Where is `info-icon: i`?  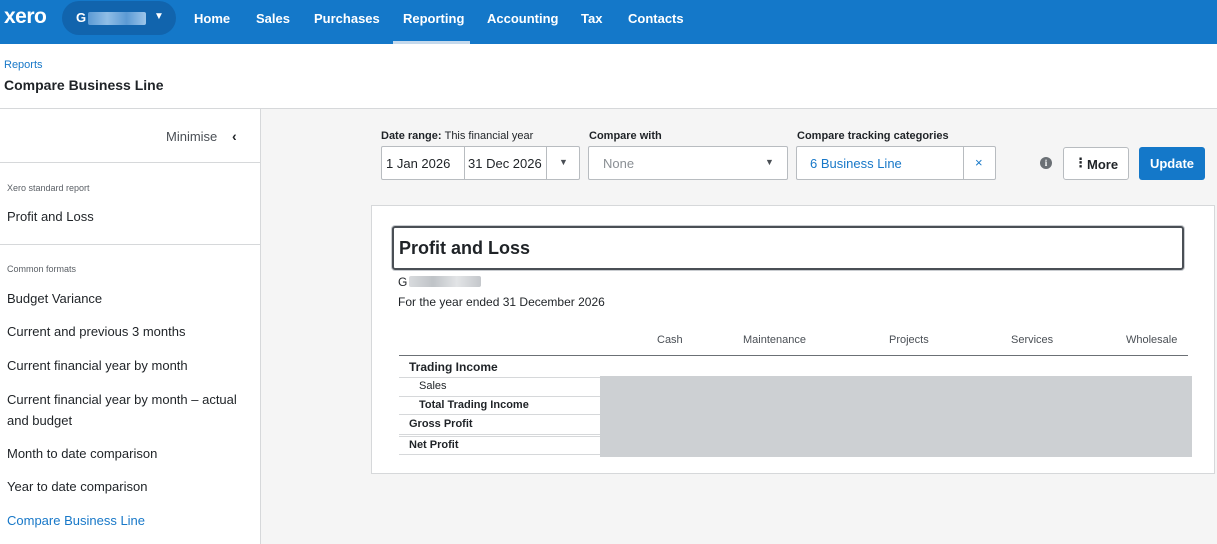 info-icon: i is located at coordinates (1046, 163).